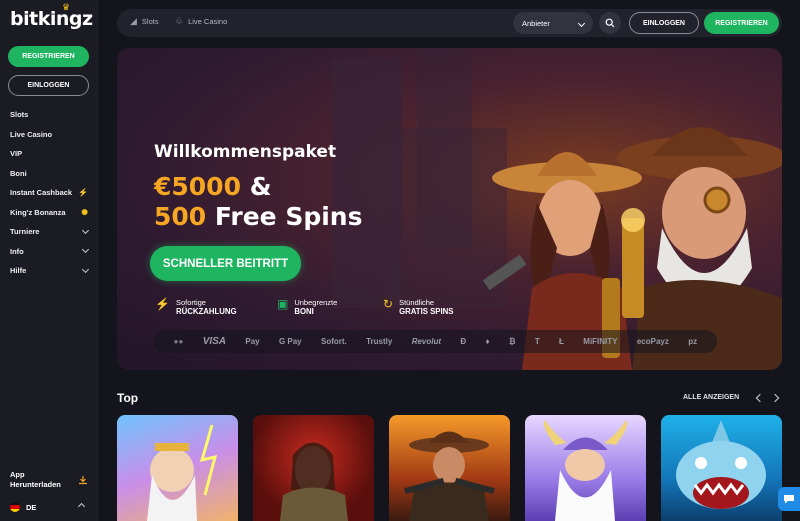 The image size is (800, 521). I want to click on chevron-up-icon, so click(81, 506).